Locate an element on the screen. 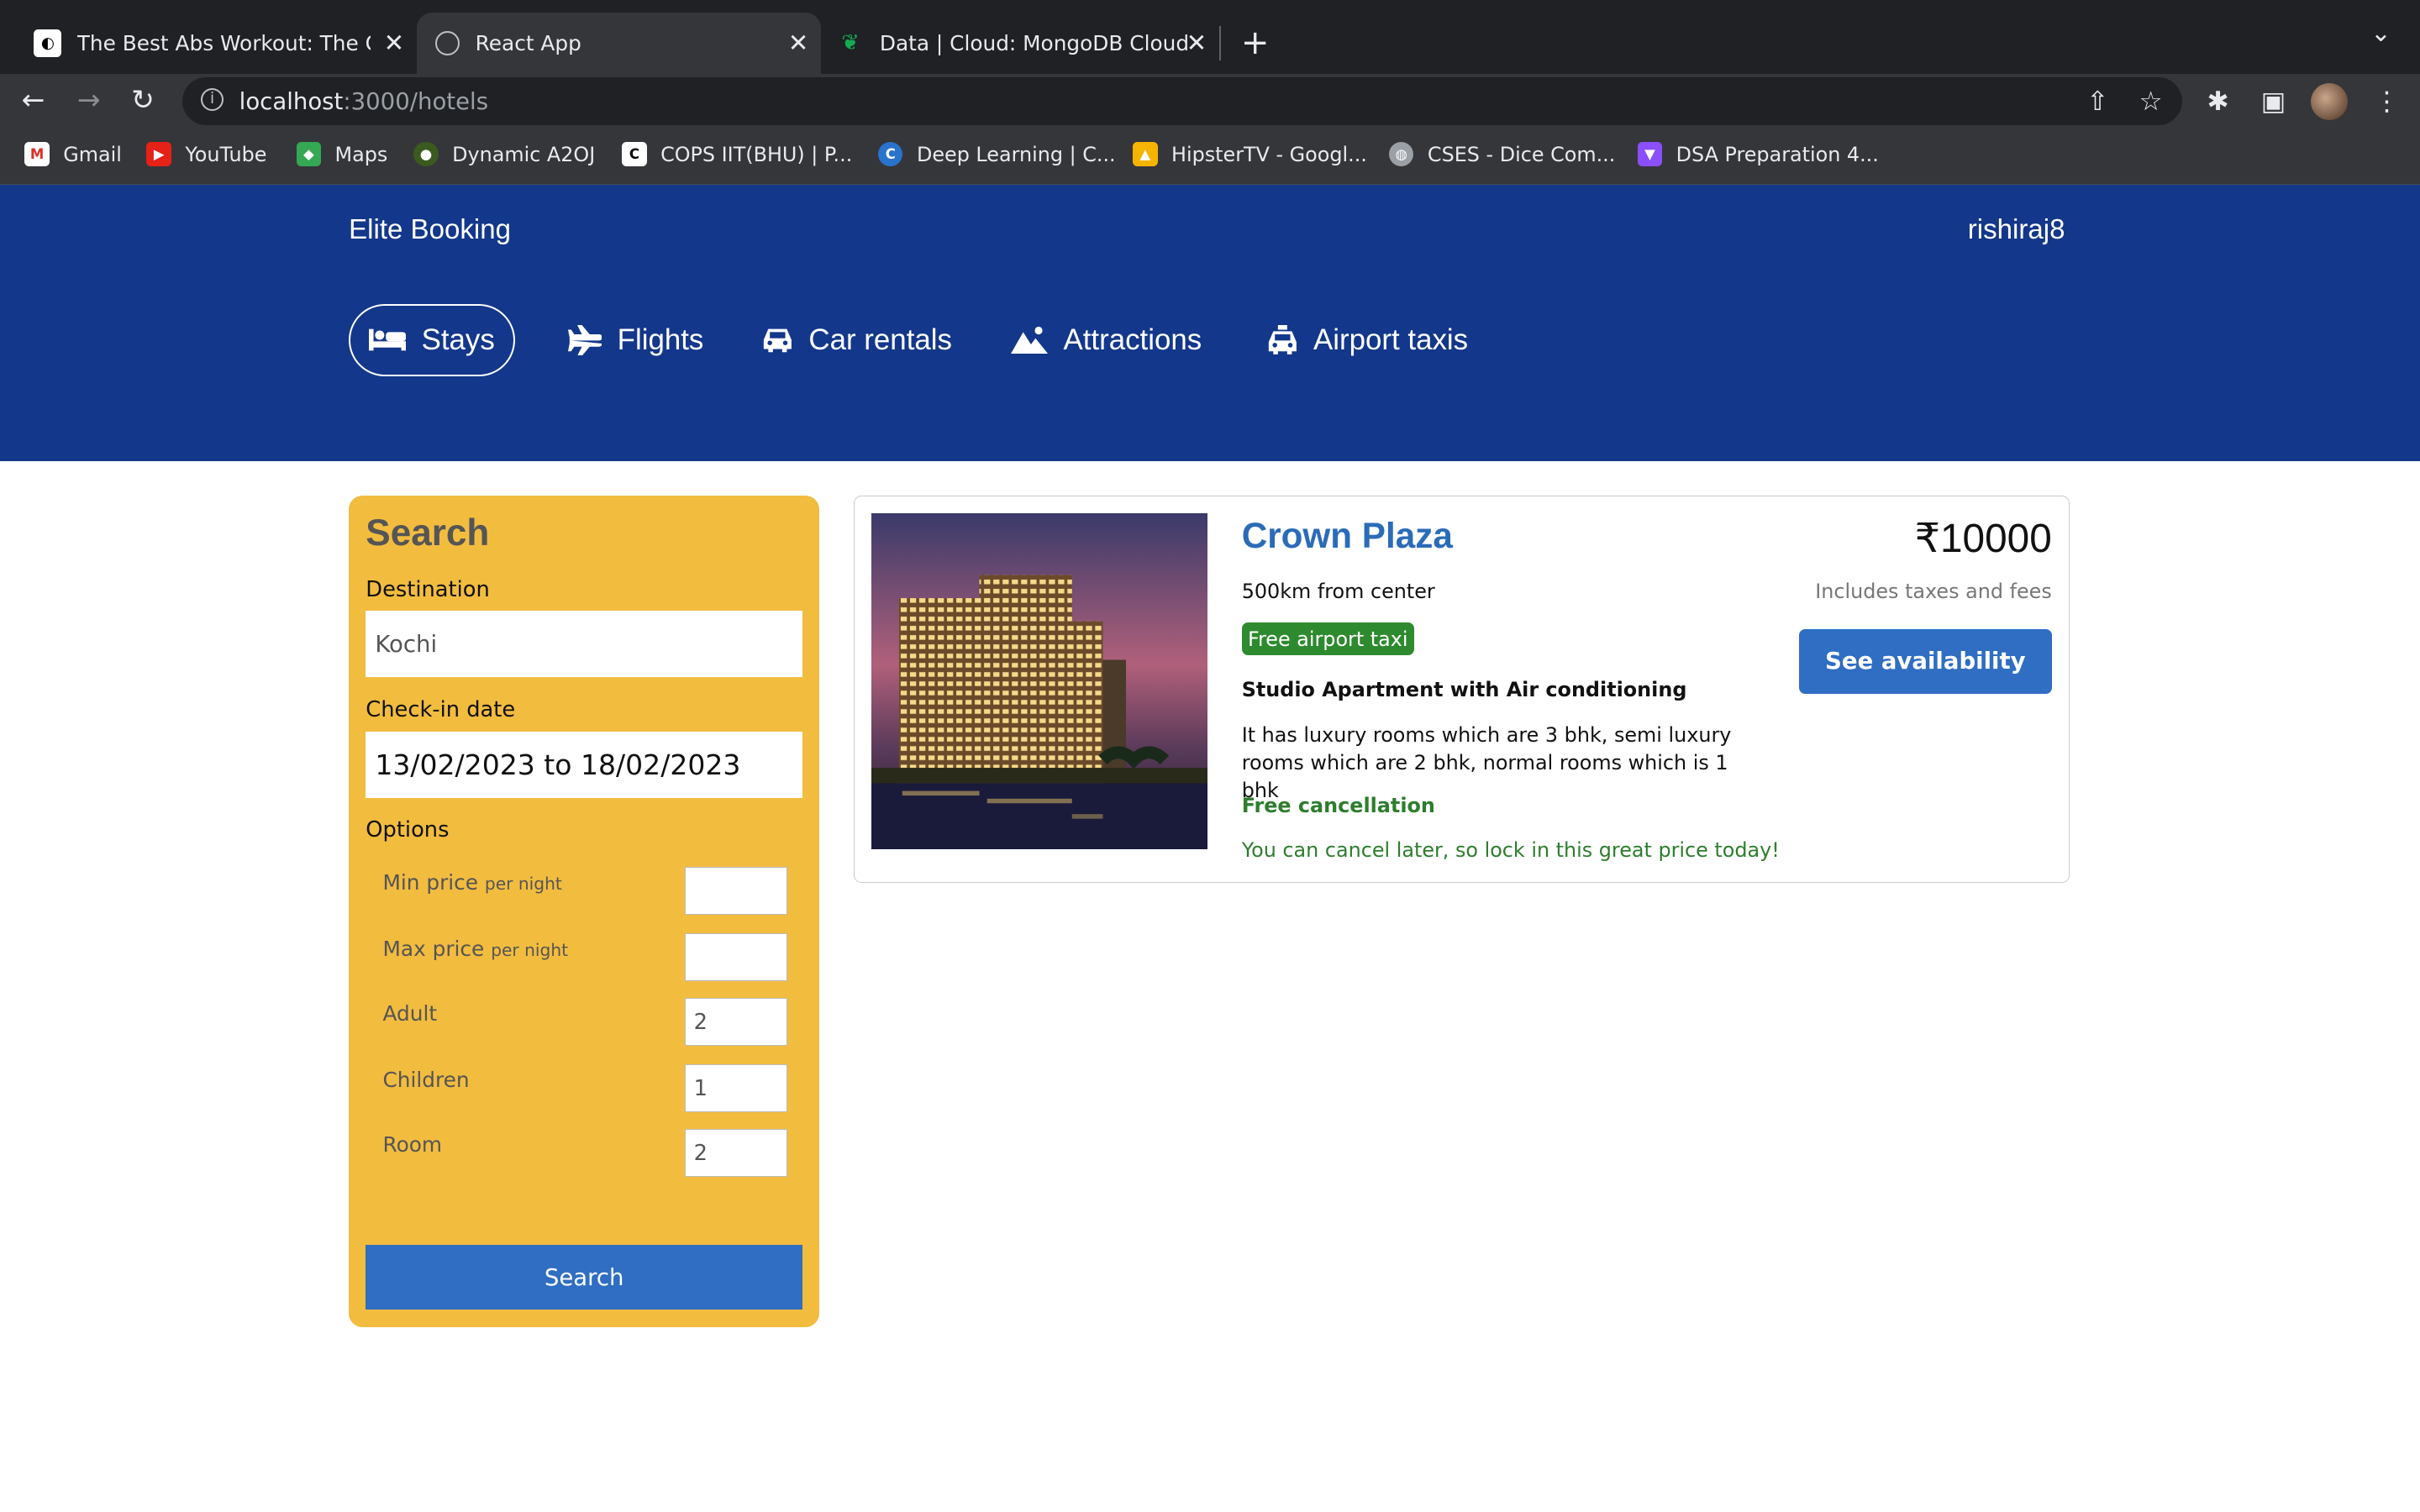  taxi-icon is located at coordinates (1283, 339).